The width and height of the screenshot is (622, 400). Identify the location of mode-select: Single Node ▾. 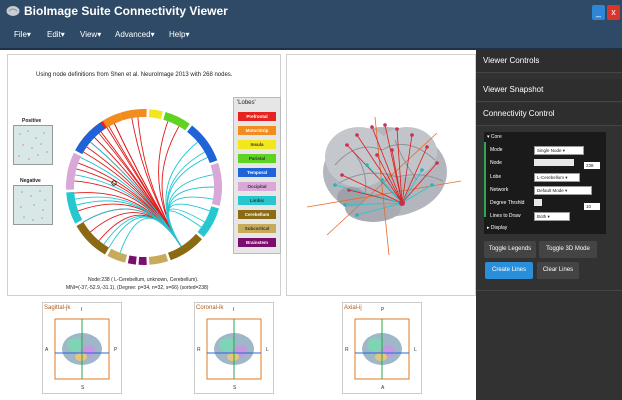
(559, 150).